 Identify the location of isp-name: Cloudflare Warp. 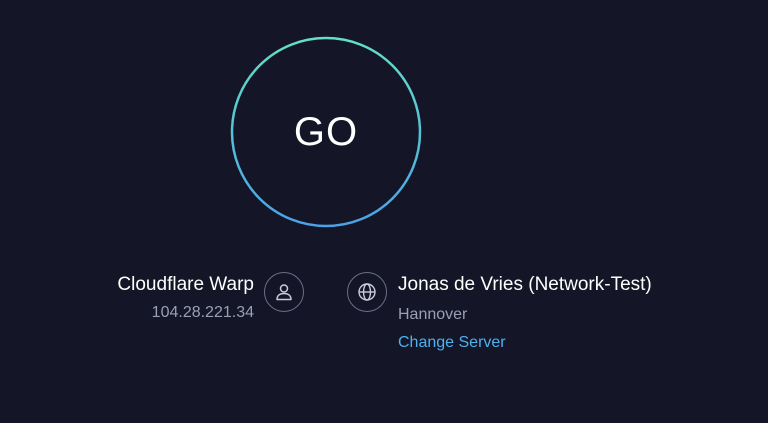
(185, 284).